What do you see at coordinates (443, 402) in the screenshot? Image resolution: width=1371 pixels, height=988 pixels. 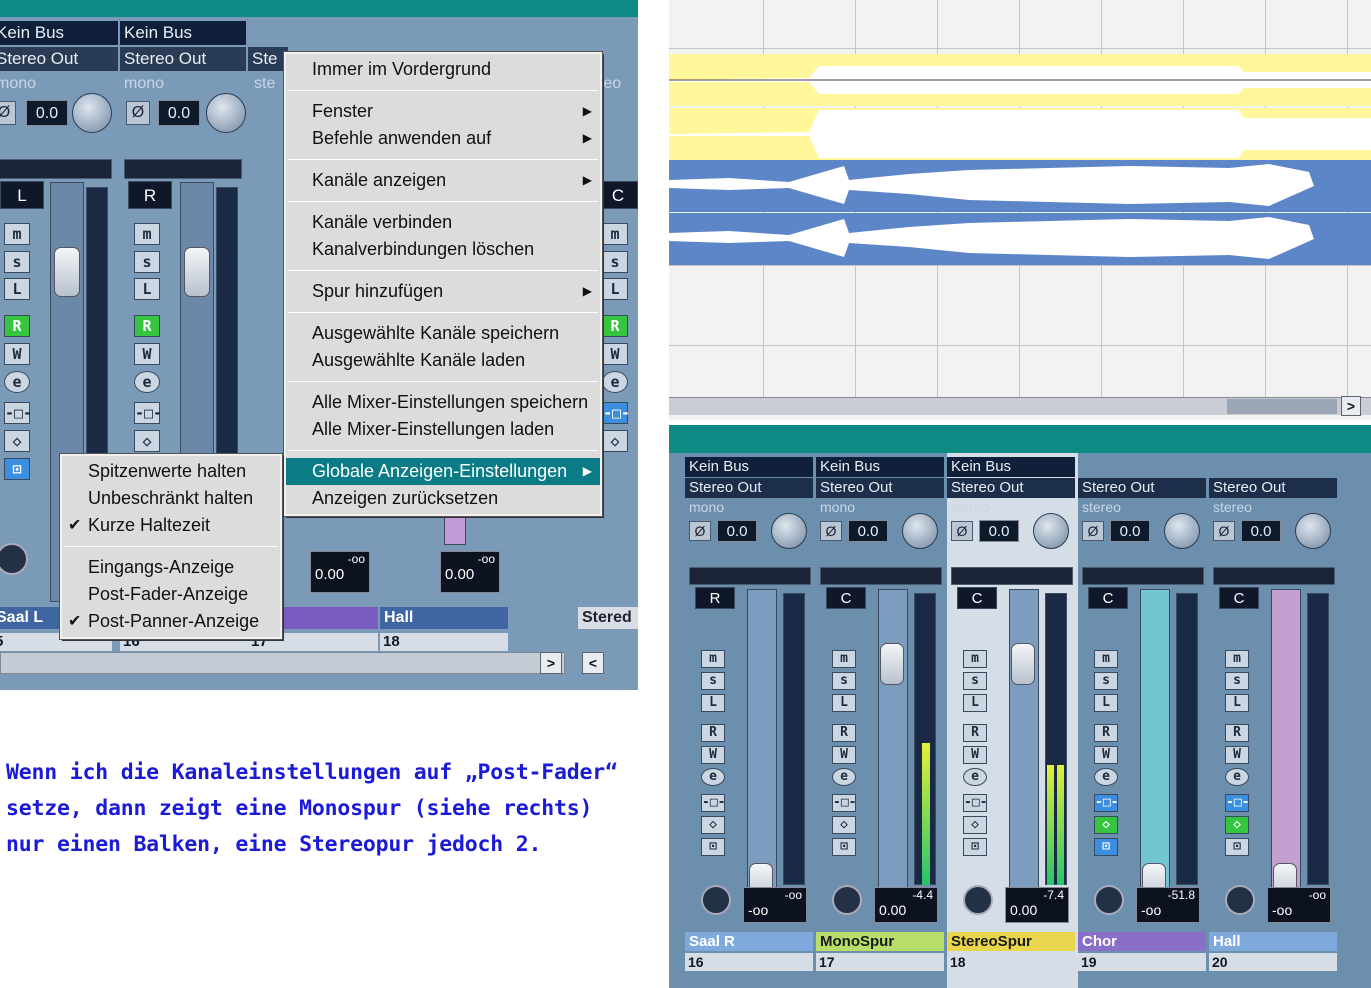 I see `menu-item: Alle Mixer-Einstellungen speichern` at bounding box center [443, 402].